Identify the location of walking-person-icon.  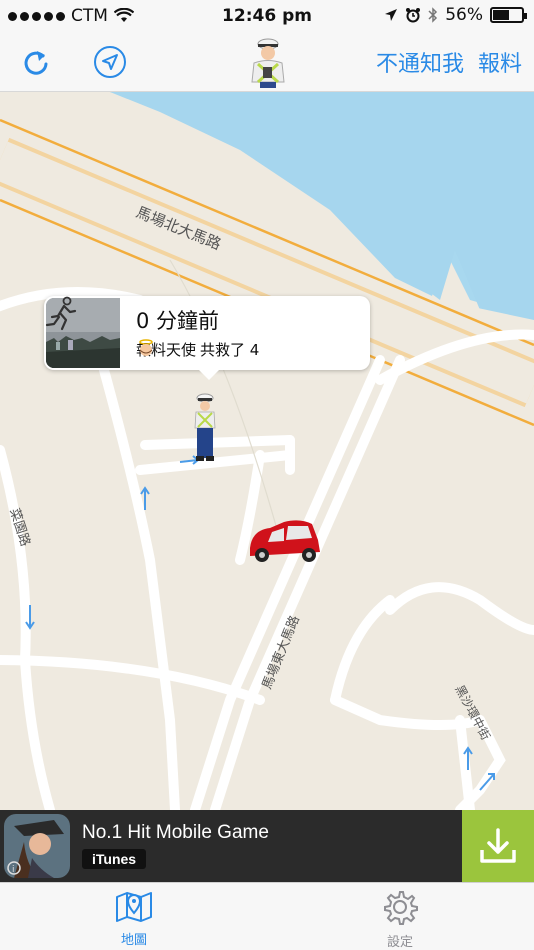
(61, 314).